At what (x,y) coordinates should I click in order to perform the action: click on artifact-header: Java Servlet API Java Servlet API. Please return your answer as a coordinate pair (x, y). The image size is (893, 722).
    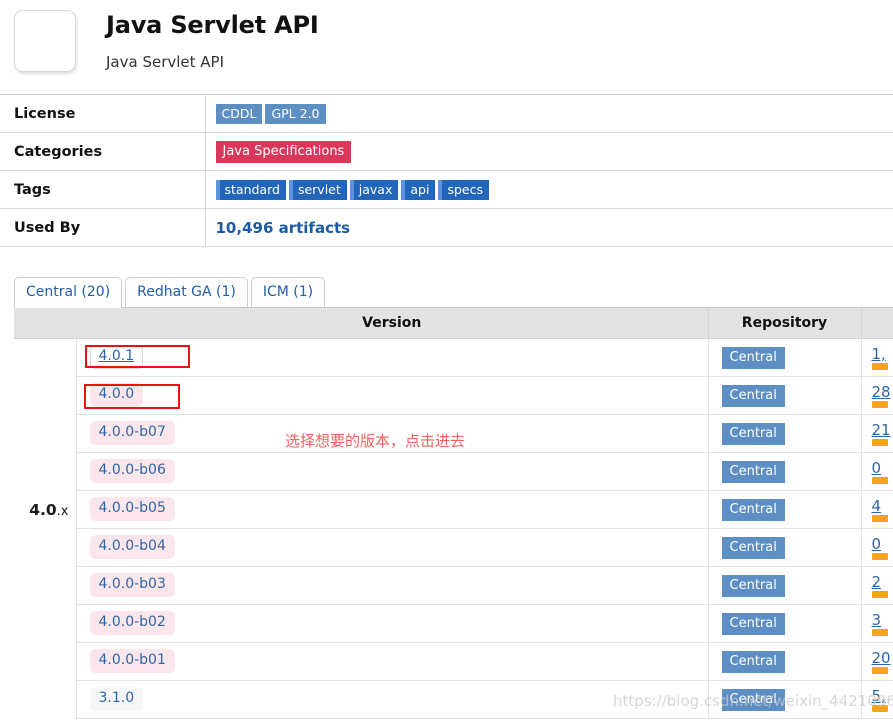
    Looking at the image, I should click on (446, 43).